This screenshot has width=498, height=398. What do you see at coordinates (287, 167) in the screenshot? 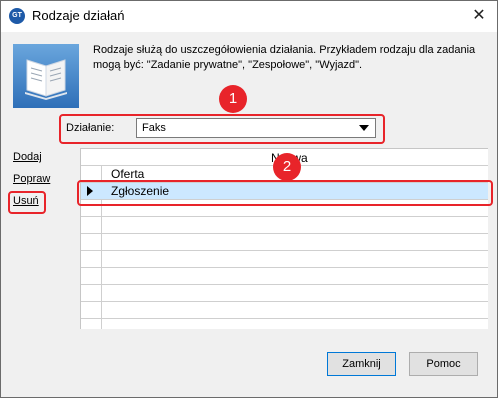
I see `callout-badge-2: 2` at bounding box center [287, 167].